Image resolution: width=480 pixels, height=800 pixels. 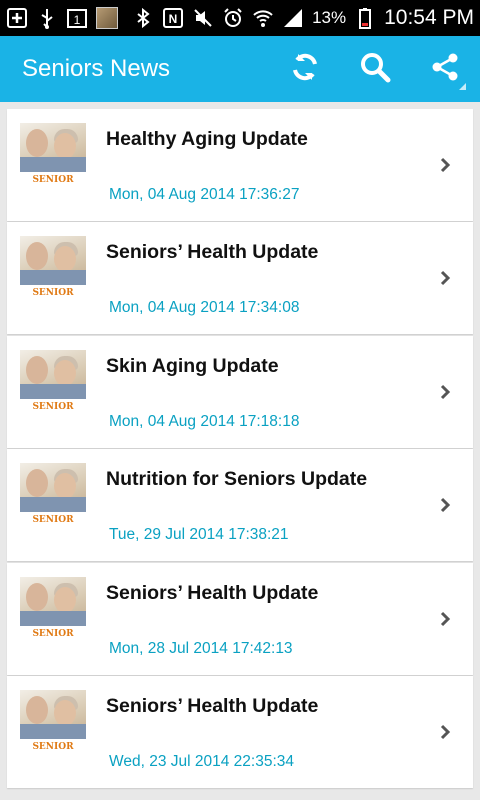 What do you see at coordinates (96, 68) in the screenshot?
I see `app-title: Seniors News` at bounding box center [96, 68].